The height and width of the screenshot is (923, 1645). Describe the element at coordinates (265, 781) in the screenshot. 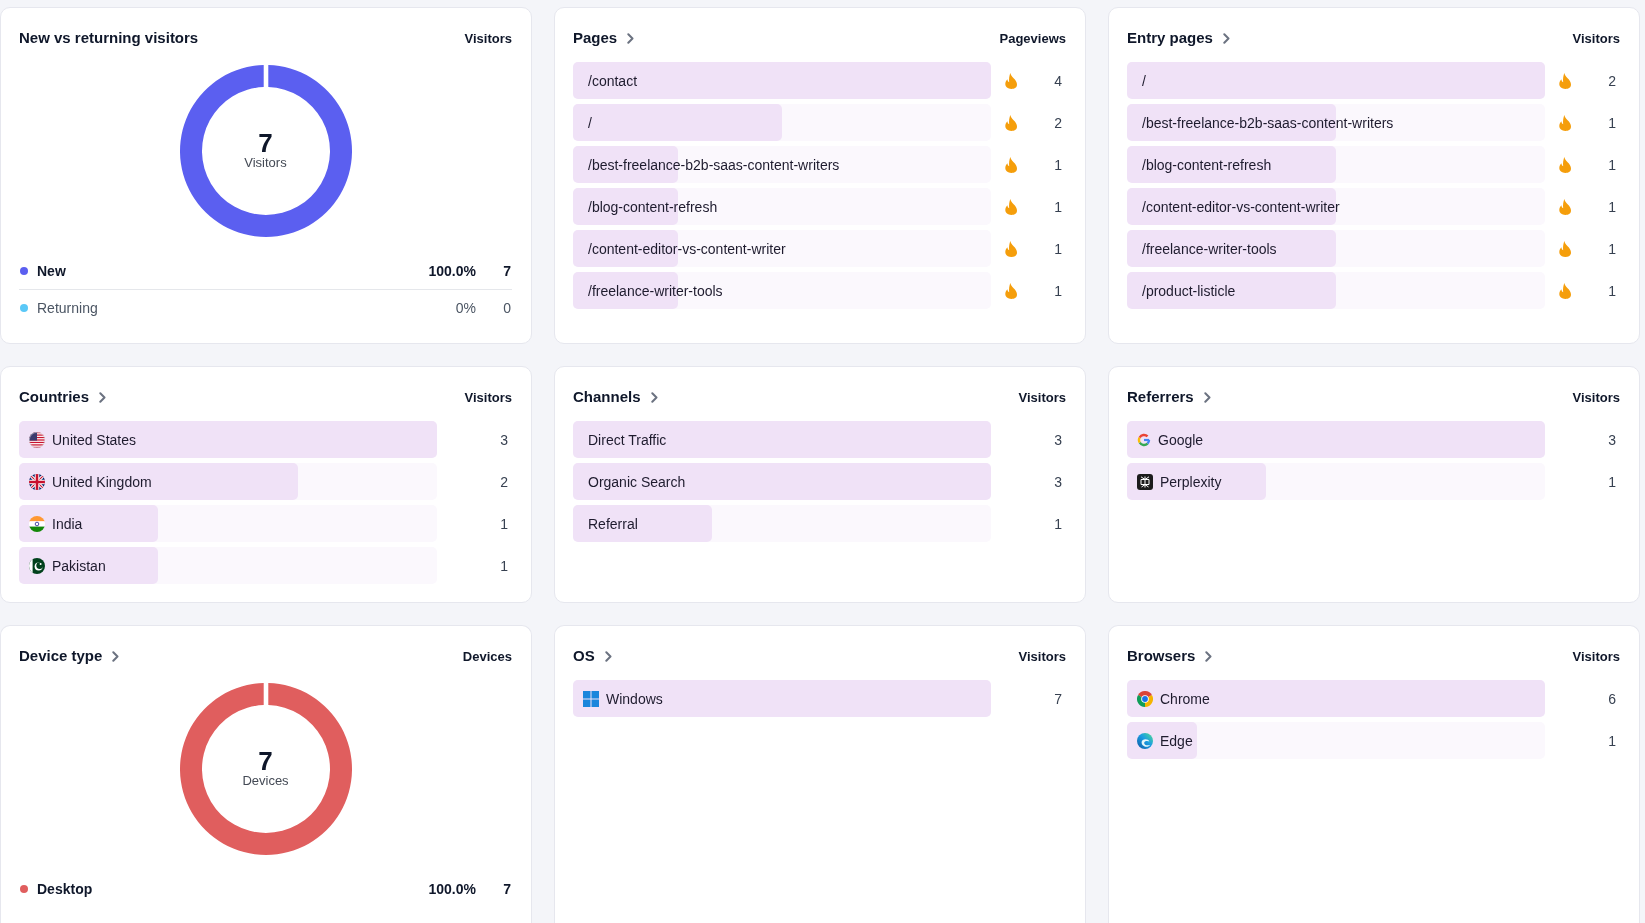

I see `donut-total-label: Devices` at that location.